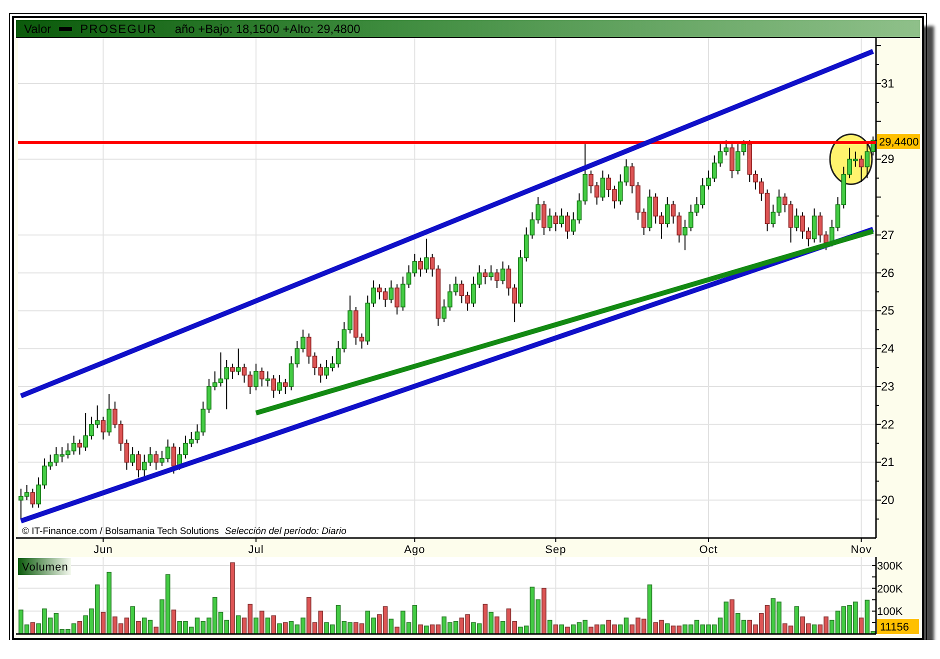  Describe the element at coordinates (887, 500) in the screenshot. I see `axis-label: 20` at that location.